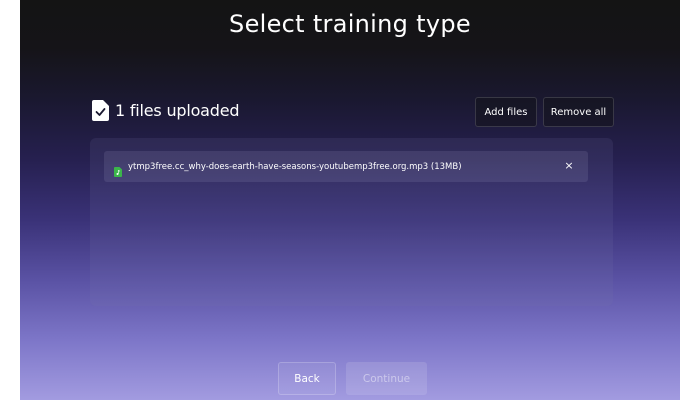 Image resolution: width=700 pixels, height=400 pixels. Describe the element at coordinates (177, 110) in the screenshot. I see `upload-count-text: 1 files uploaded` at that location.